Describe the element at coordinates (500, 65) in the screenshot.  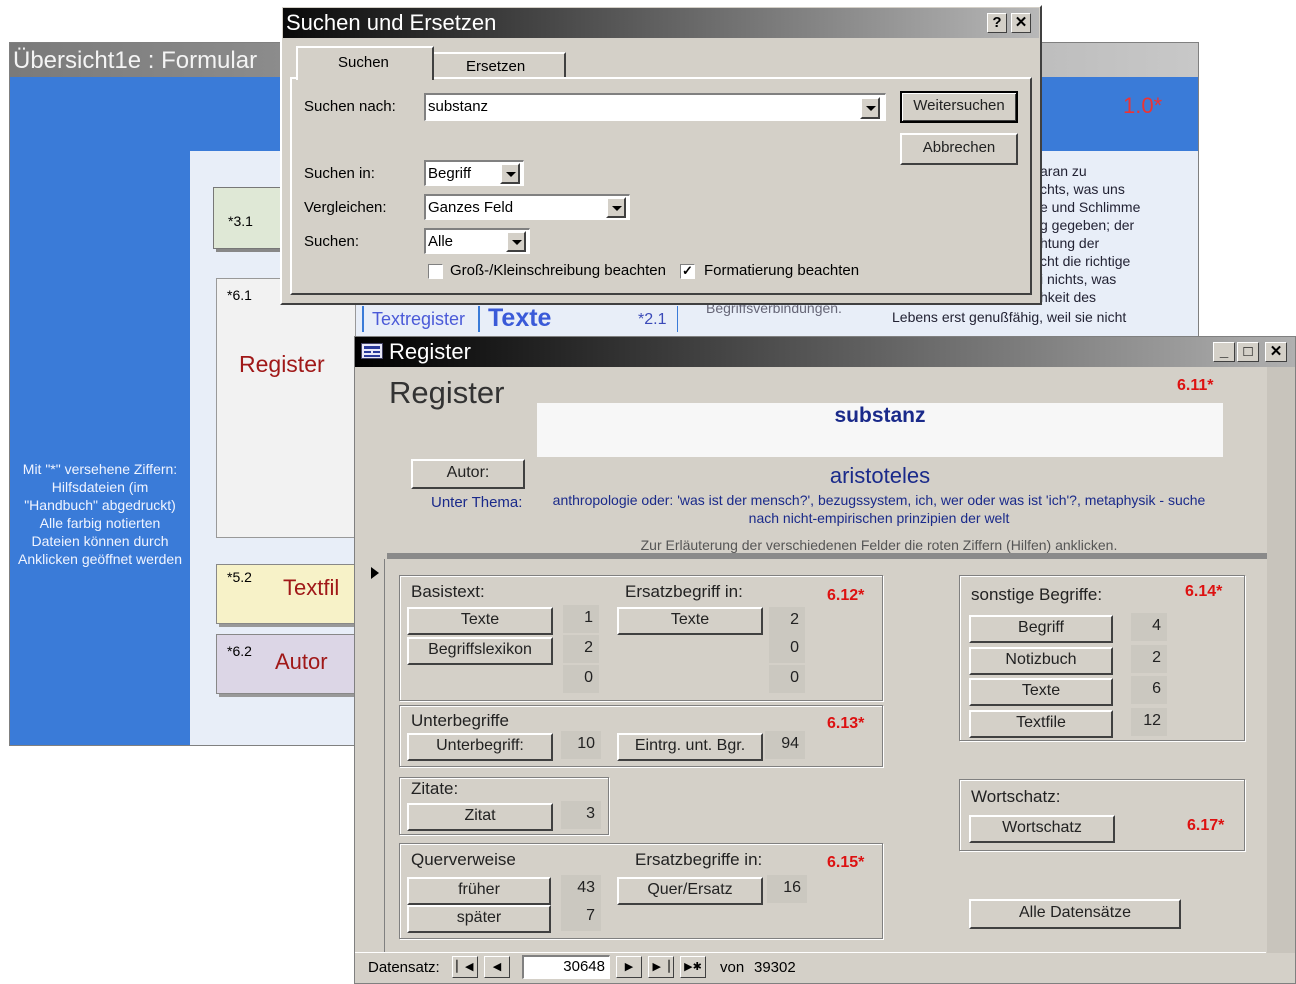
I see `tab-ersetzen: Ersetzen` at that location.